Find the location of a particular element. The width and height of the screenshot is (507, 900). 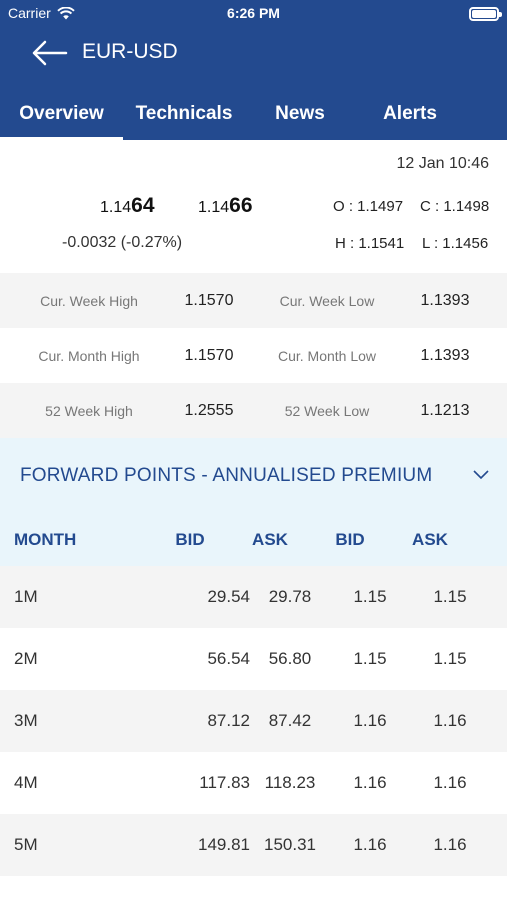

table-header: MONTH BID ASK BID ASK is located at coordinates (253, 539).